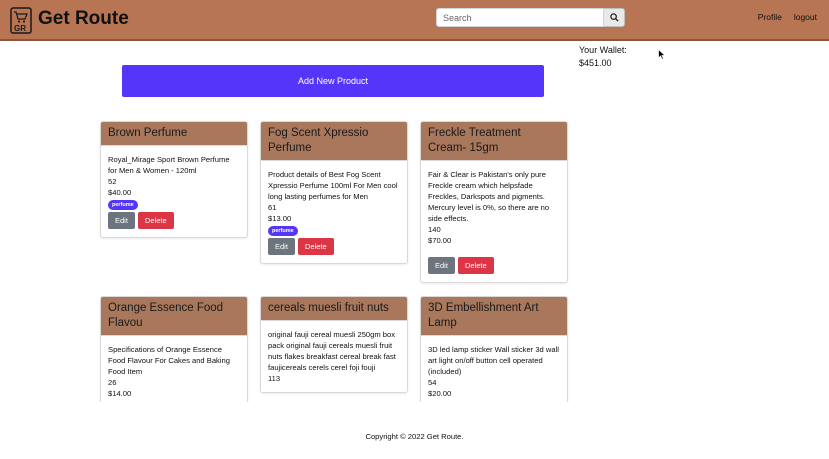 The image size is (829, 459). I want to click on nav-links: Profile logout, so click(787, 17).